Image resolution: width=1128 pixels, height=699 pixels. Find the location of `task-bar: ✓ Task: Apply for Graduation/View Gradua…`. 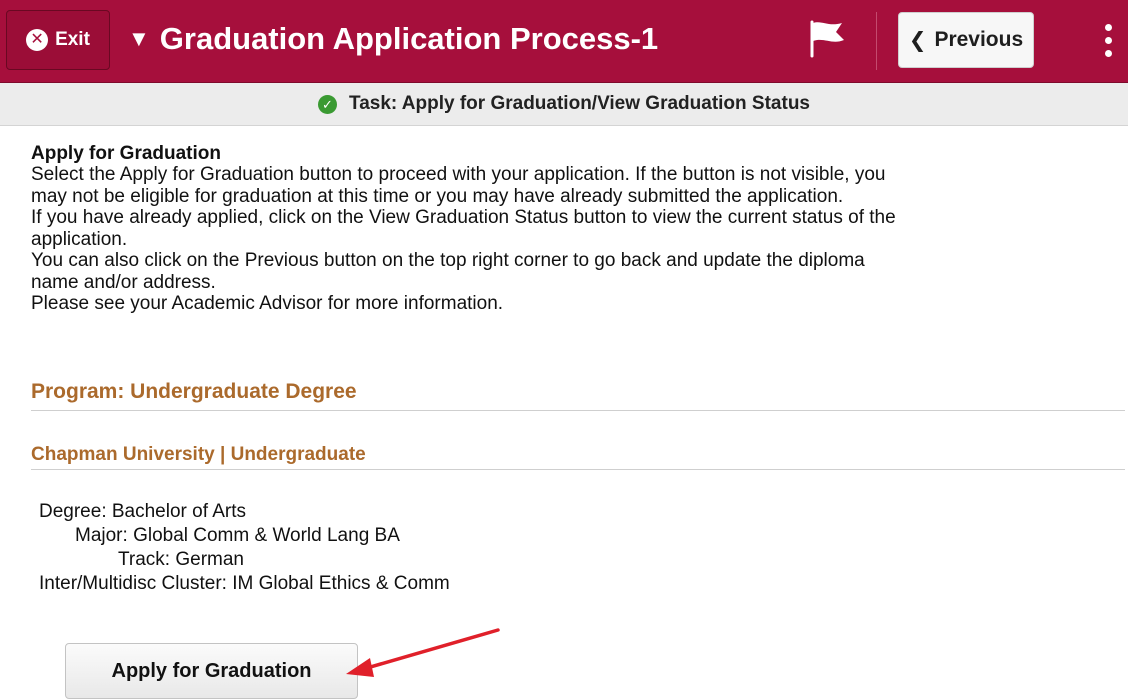

task-bar: ✓ Task: Apply for Graduation/View Gradua… is located at coordinates (564, 104).